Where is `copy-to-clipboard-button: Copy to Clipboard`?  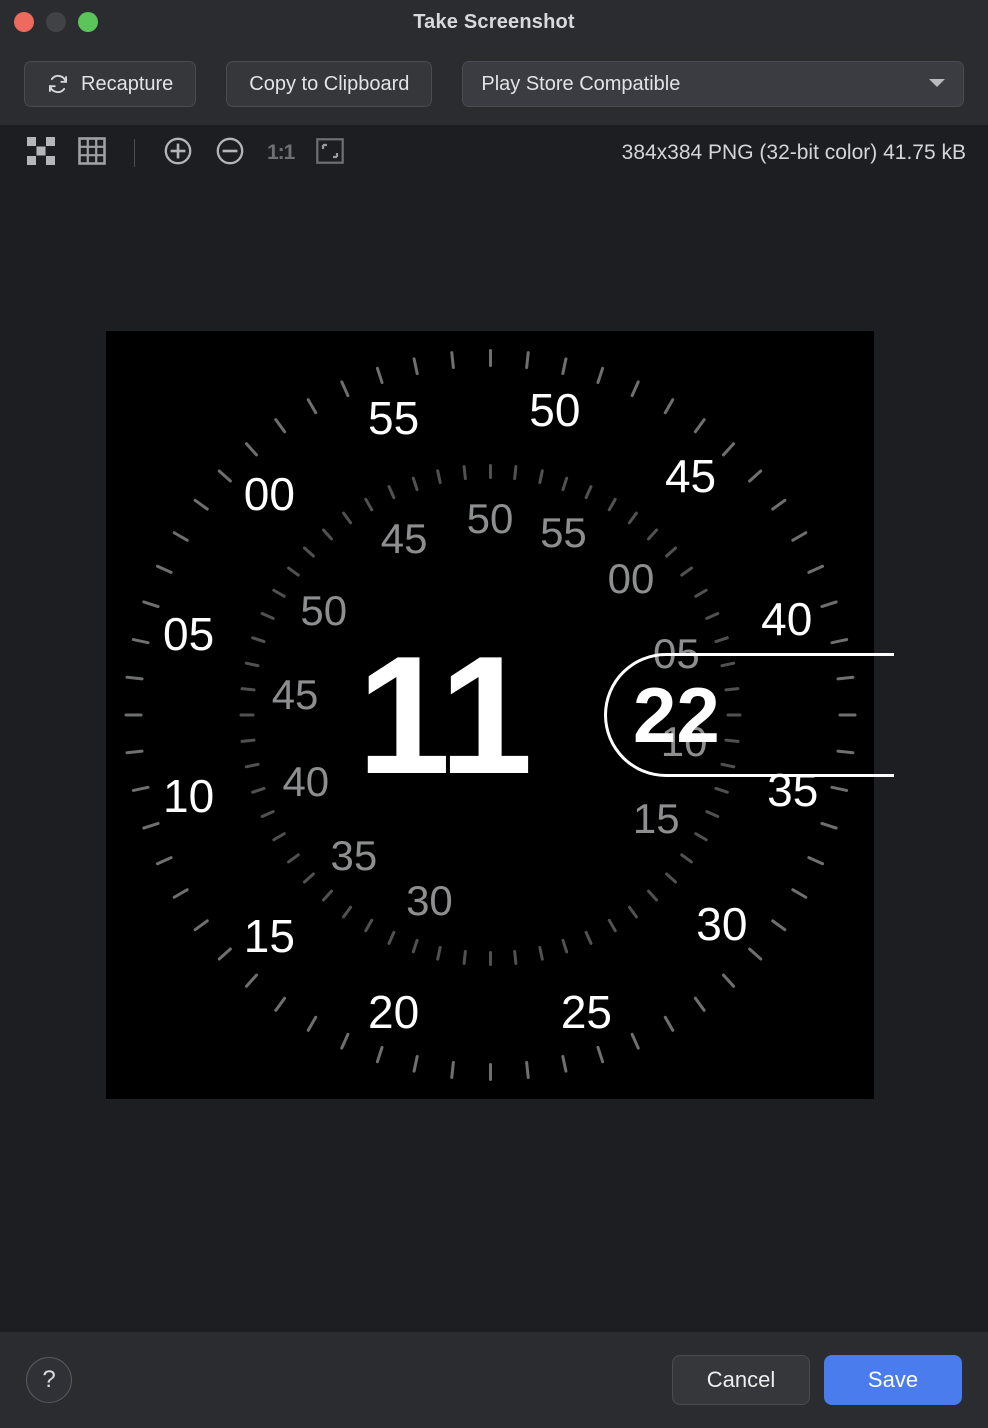 copy-to-clipboard-button: Copy to Clipboard is located at coordinates (329, 84).